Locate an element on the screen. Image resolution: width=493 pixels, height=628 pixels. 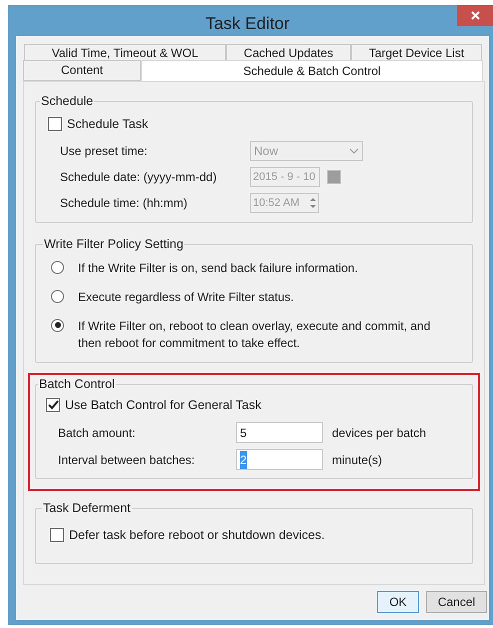
close-icon is located at coordinates (475, 15).